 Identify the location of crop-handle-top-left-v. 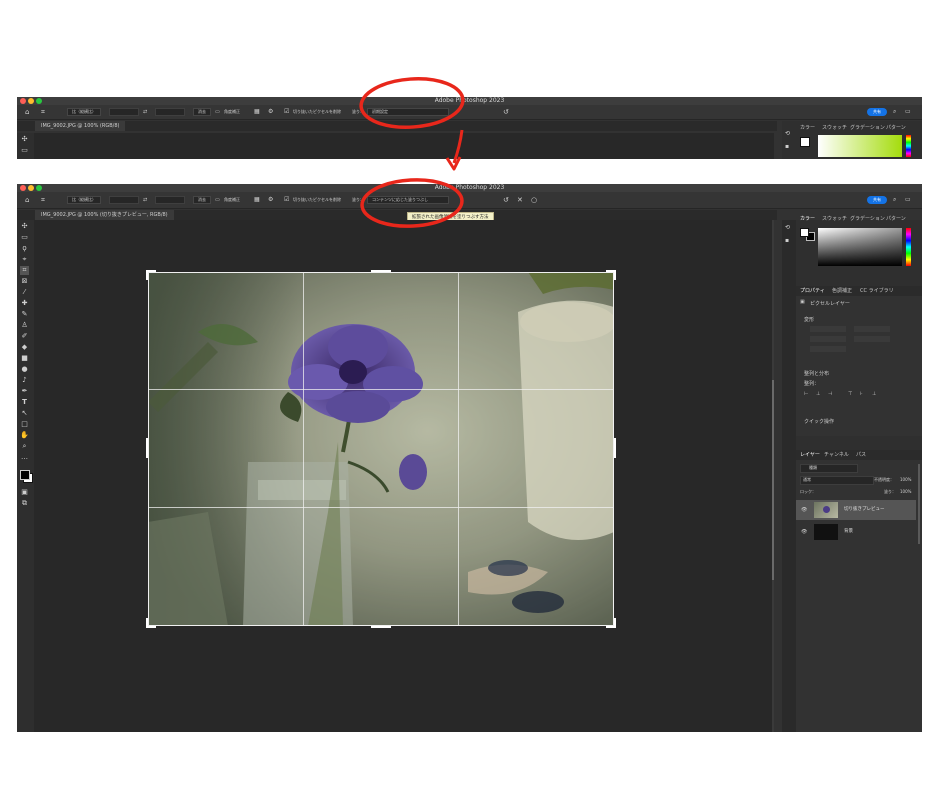
(147, 275).